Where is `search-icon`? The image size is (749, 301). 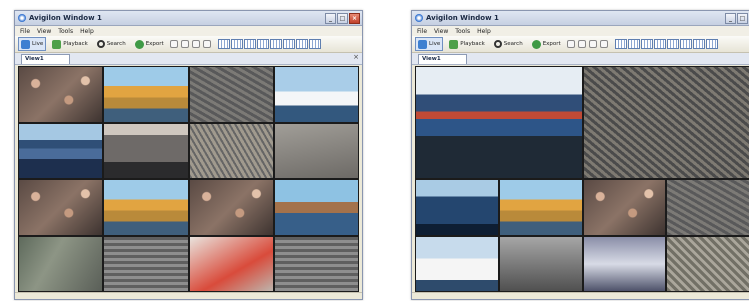
search-icon is located at coordinates (100, 44).